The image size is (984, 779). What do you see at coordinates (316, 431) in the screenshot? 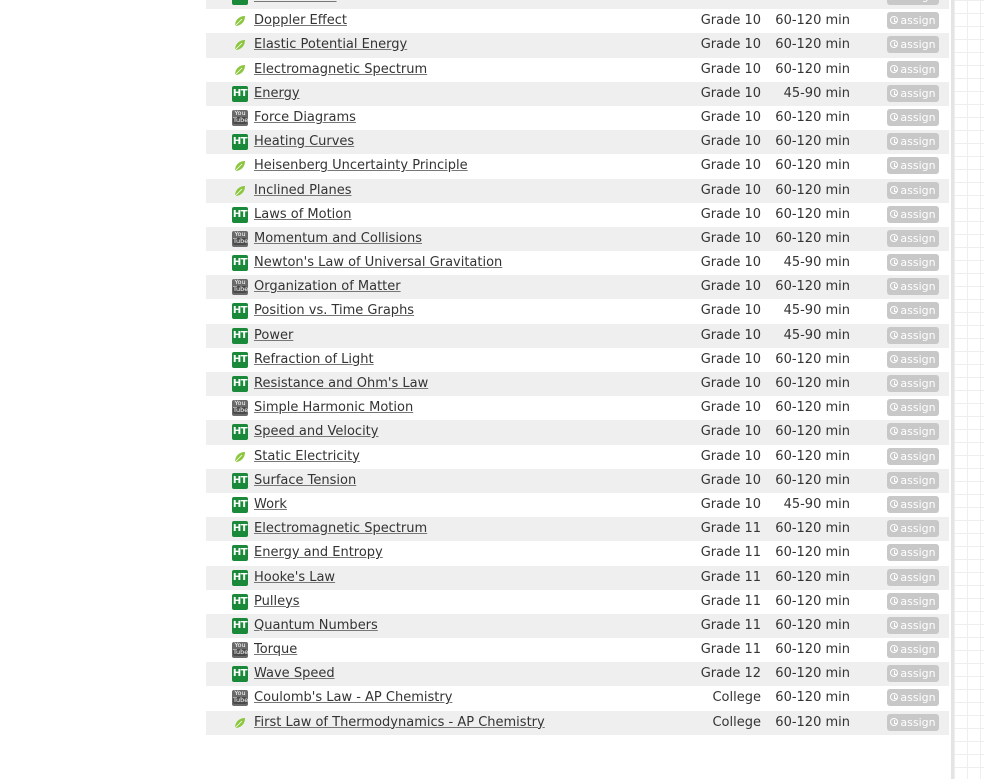
I see `activity-title-link: Speed and Velocity` at bounding box center [316, 431].